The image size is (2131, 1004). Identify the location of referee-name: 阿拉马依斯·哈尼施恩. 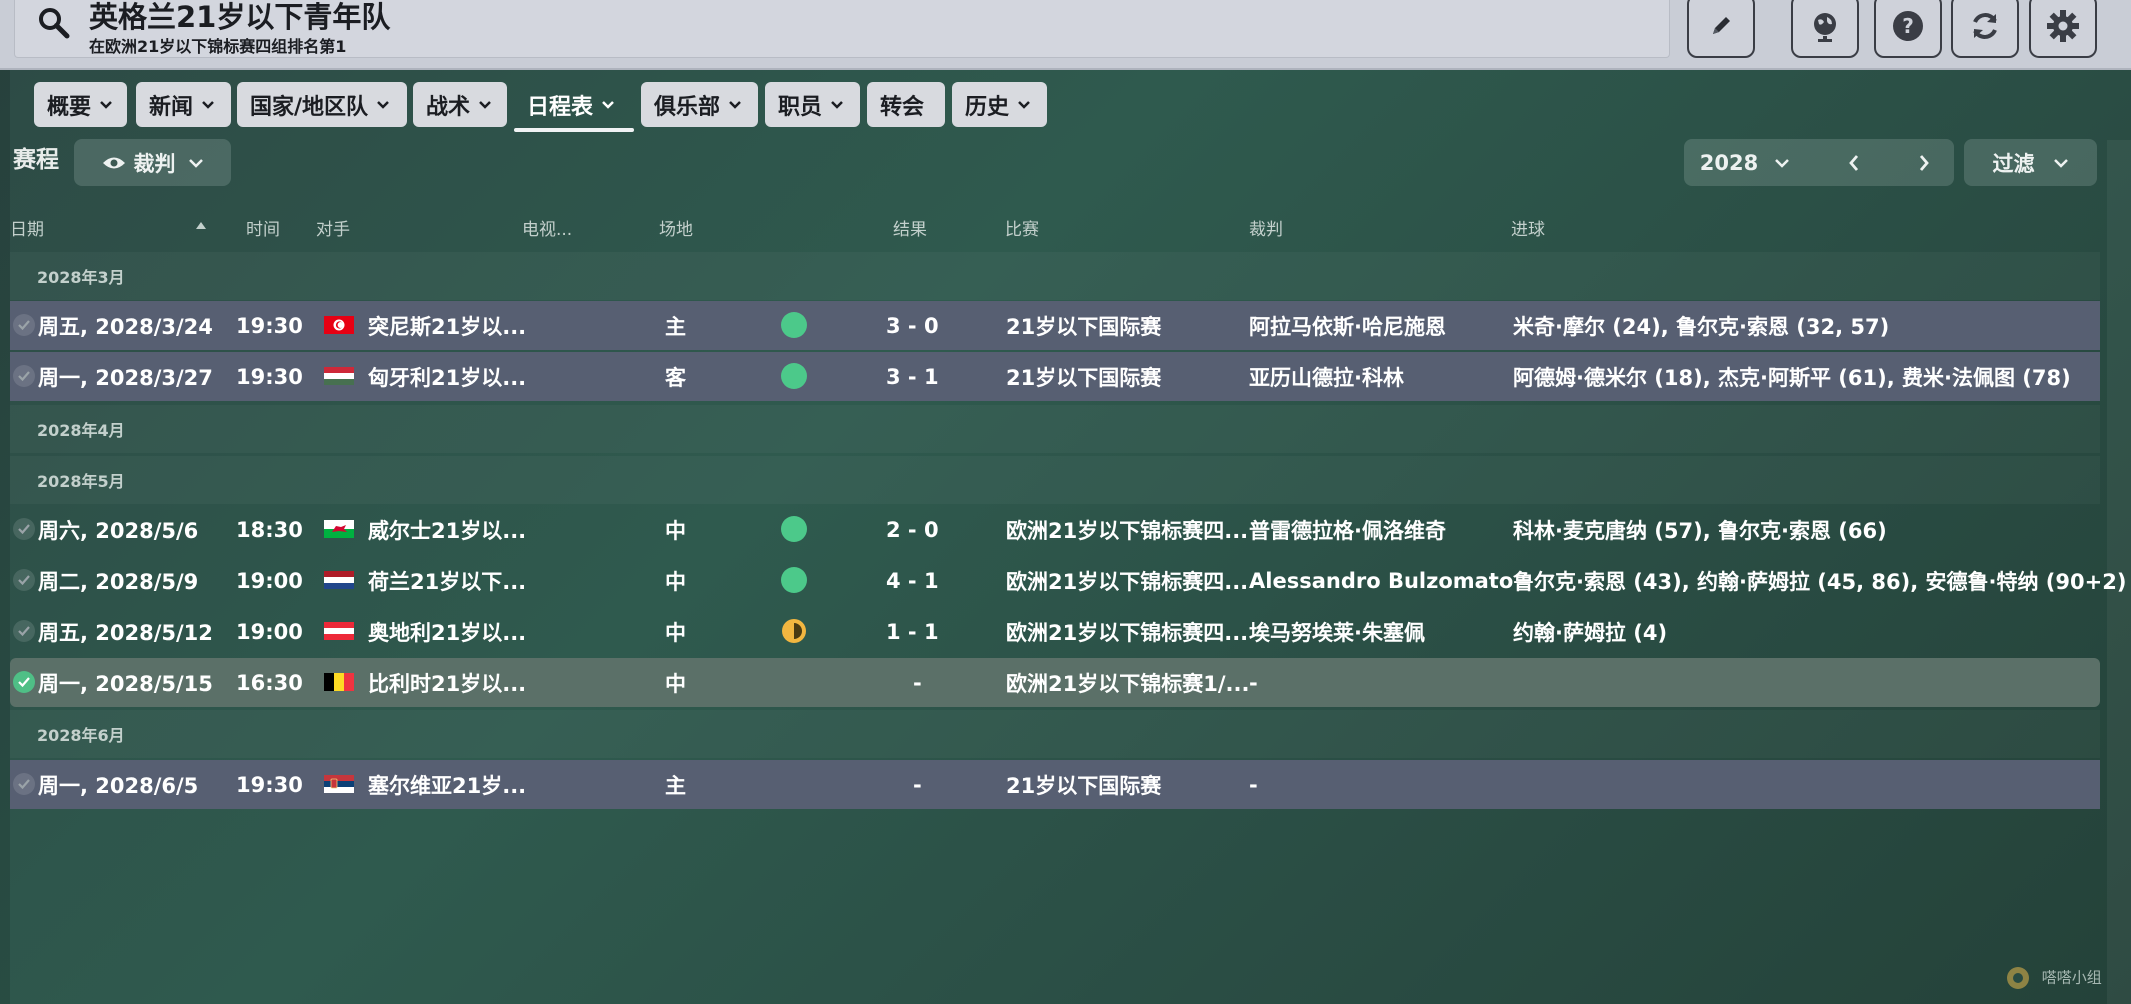
(1347, 325).